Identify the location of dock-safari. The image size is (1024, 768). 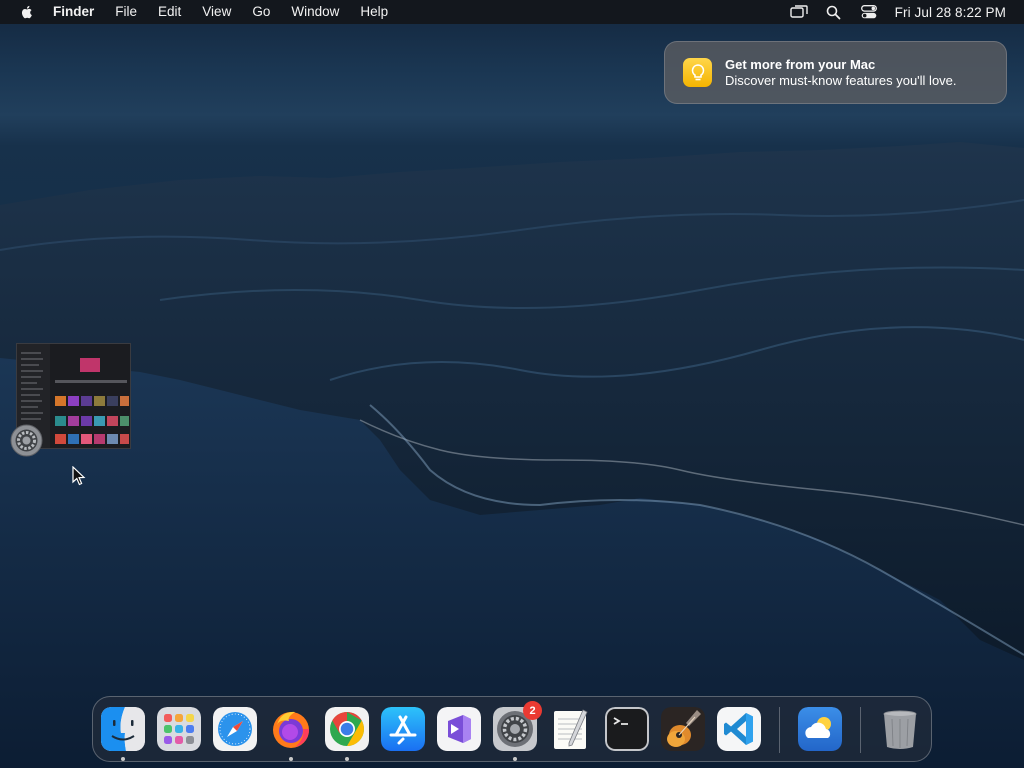
(235, 729).